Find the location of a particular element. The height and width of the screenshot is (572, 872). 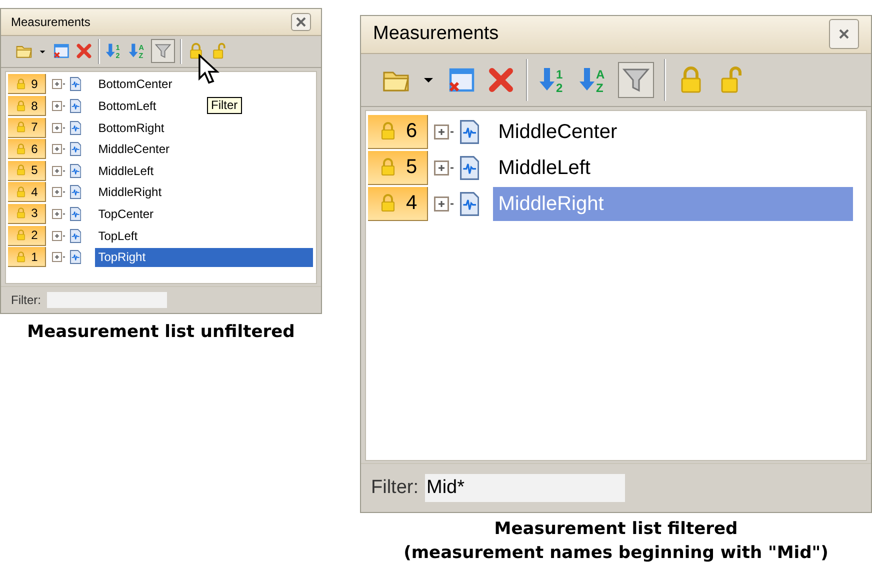

window-delete-icon is located at coordinates (61, 51).